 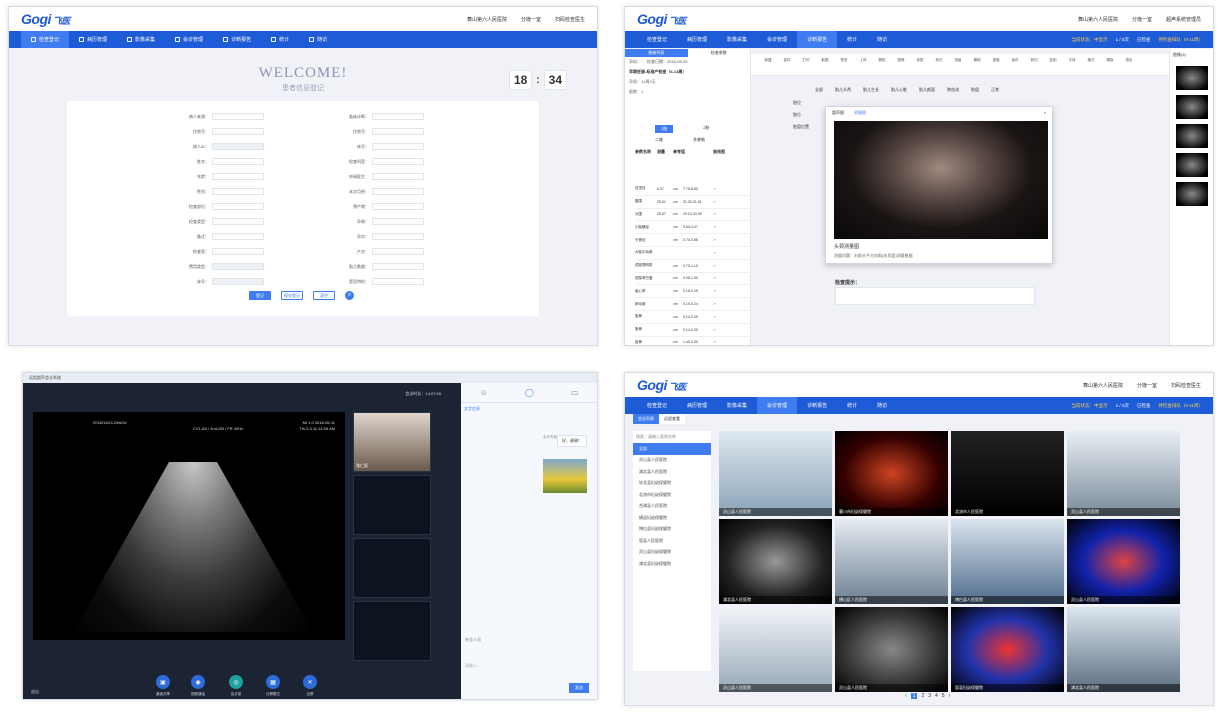 I want to click on nav4-capture: 影像采集, so click(x=737, y=405).